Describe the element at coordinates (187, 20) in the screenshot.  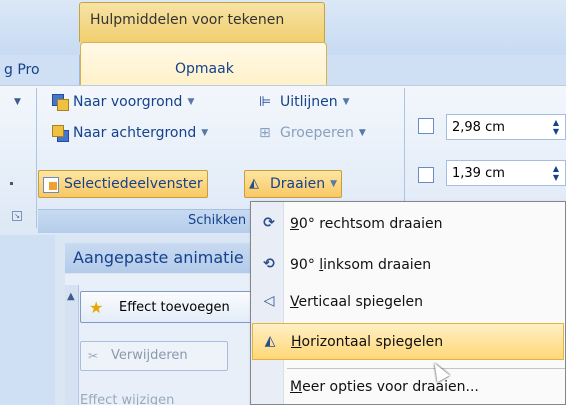
I see `contextual-tab-title: Hulpmiddelen voor tekenen` at that location.